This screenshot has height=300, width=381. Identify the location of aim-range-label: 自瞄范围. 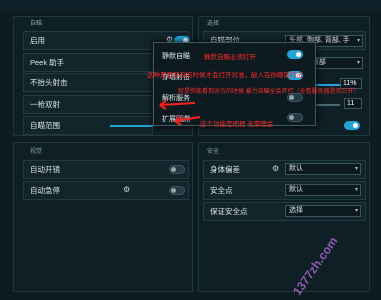
(45, 125).